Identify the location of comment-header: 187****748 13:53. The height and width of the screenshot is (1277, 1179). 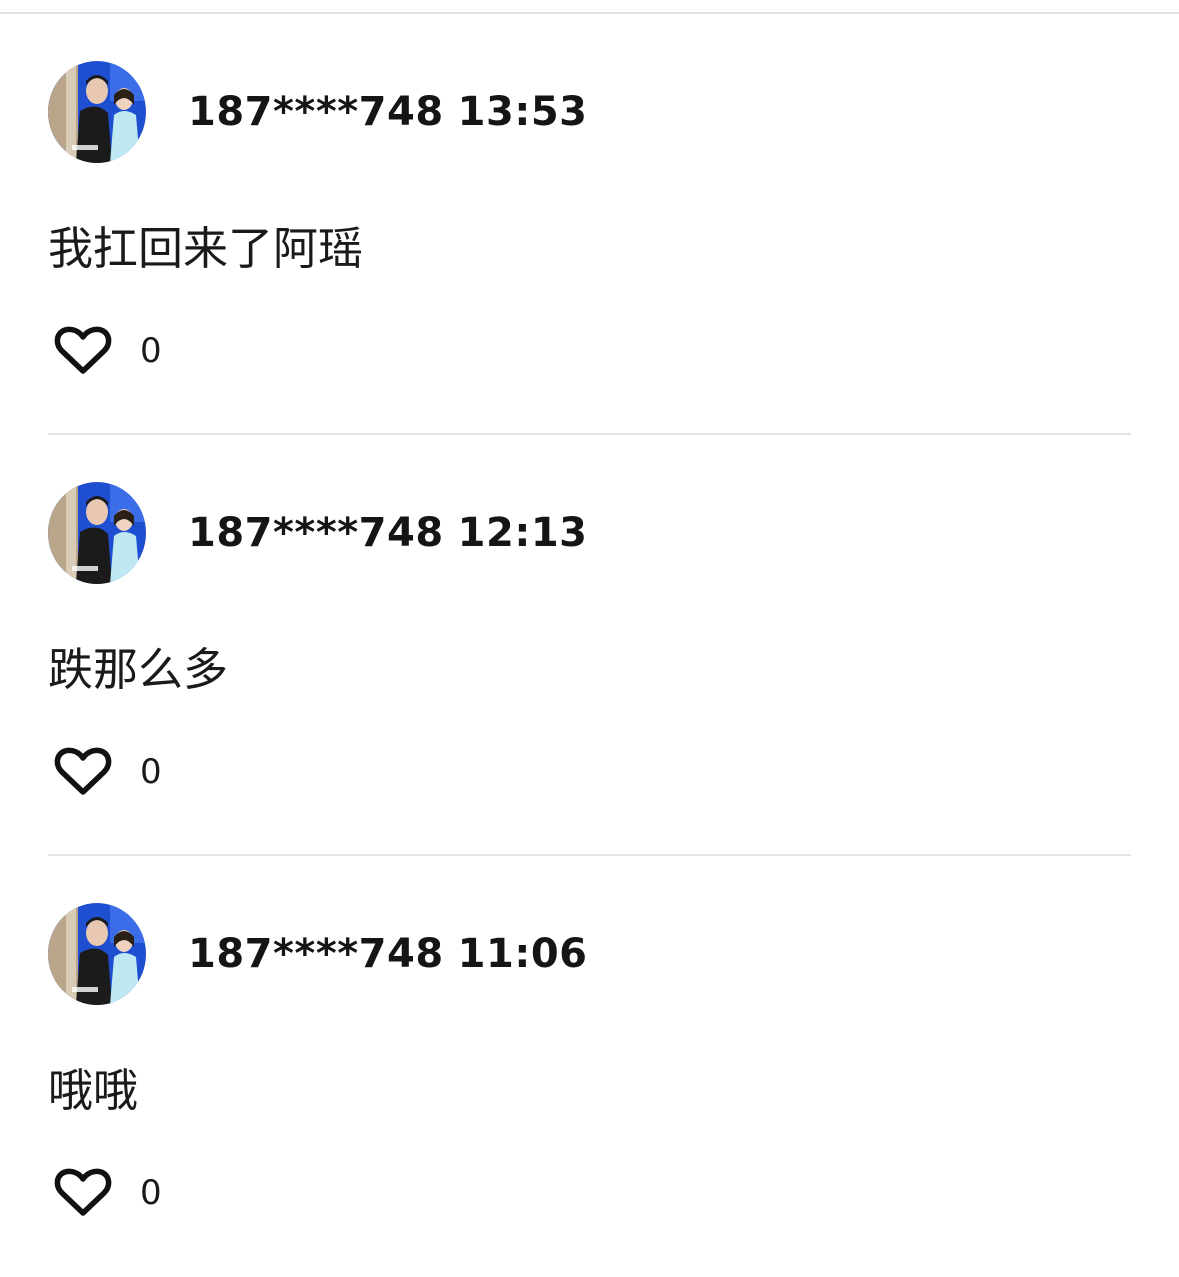
(318, 112).